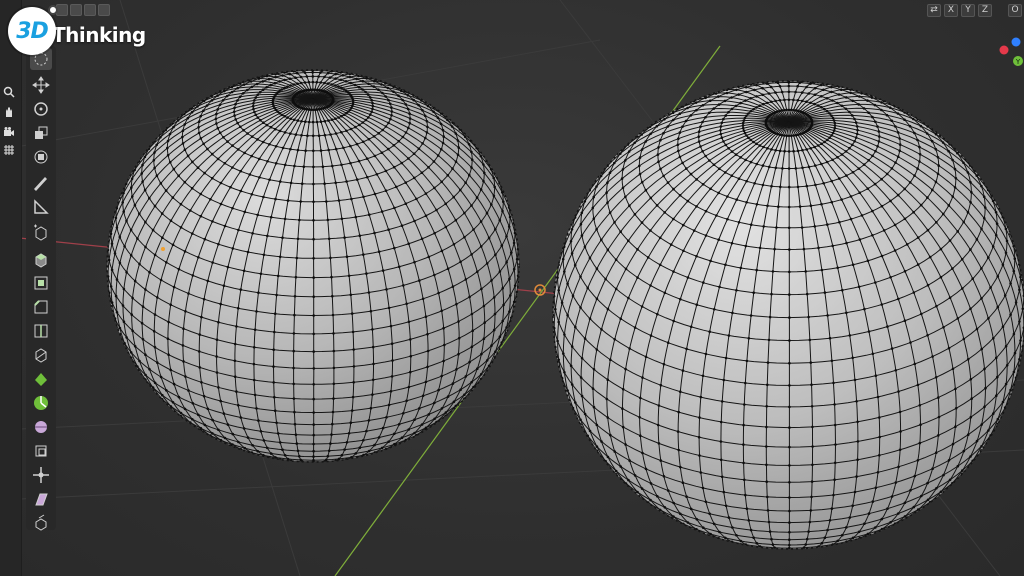  I want to click on spin-icon, so click(41, 403).